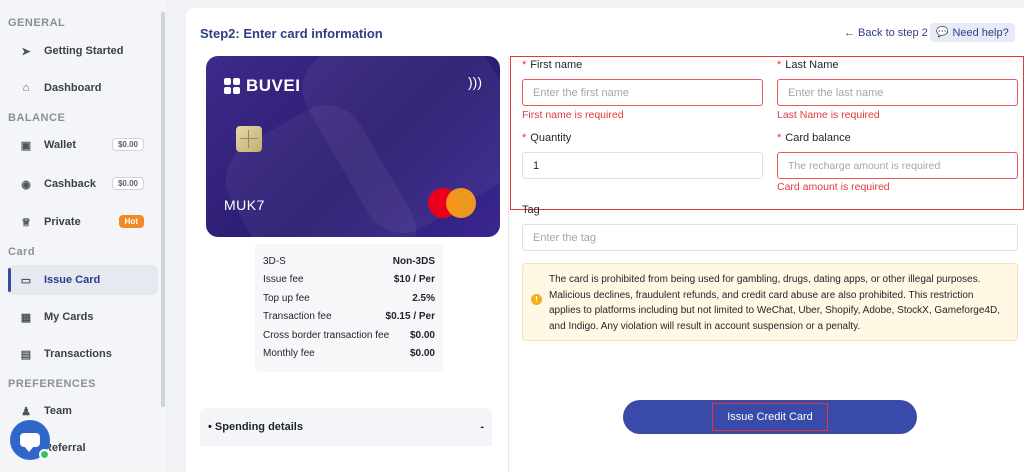  I want to click on card-brand: BUVEI, so click(262, 86).